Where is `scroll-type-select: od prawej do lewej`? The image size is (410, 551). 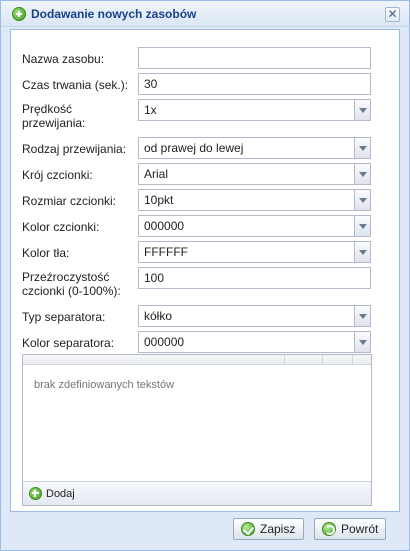 scroll-type-select: od prawej do lewej is located at coordinates (254, 148).